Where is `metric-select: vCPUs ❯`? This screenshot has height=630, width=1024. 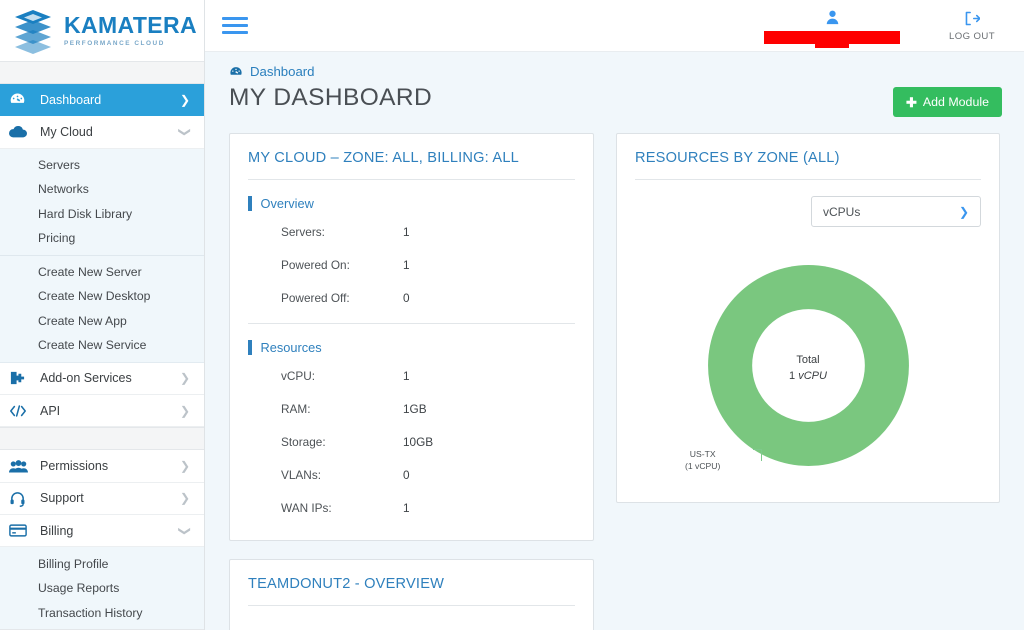
metric-select: vCPUs ❯ is located at coordinates (896, 211).